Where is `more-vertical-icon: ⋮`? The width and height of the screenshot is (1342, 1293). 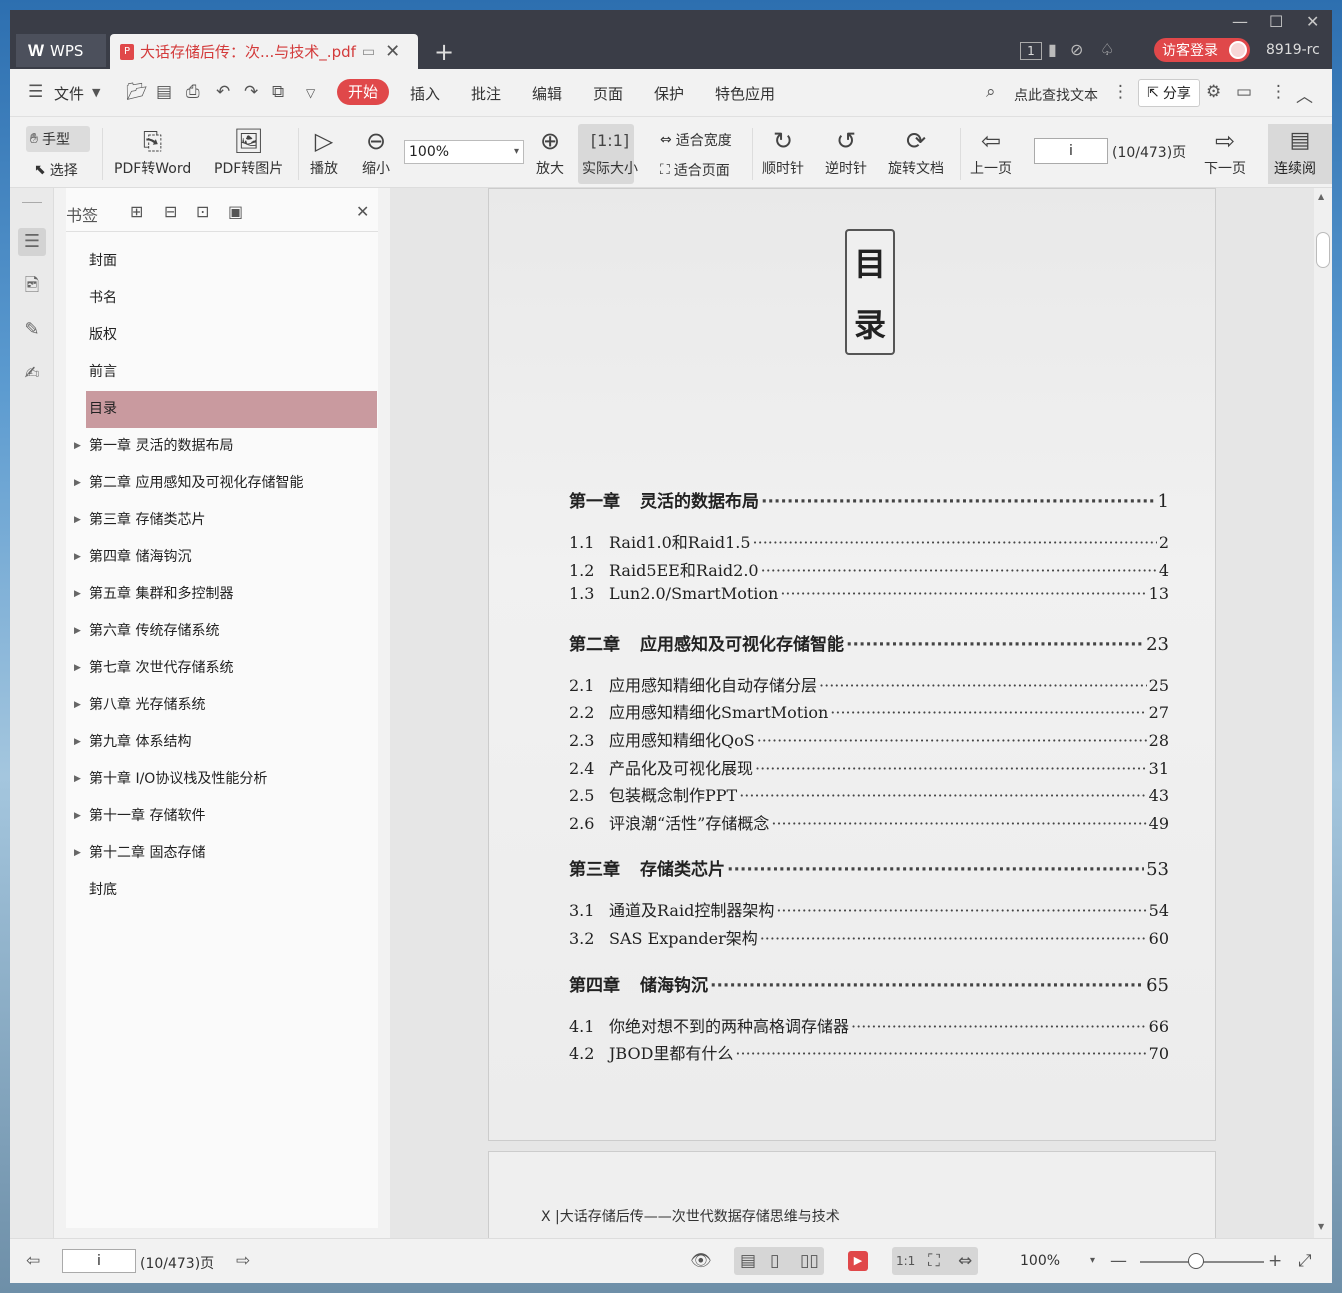 more-vertical-icon: ⋮ is located at coordinates (1120, 92).